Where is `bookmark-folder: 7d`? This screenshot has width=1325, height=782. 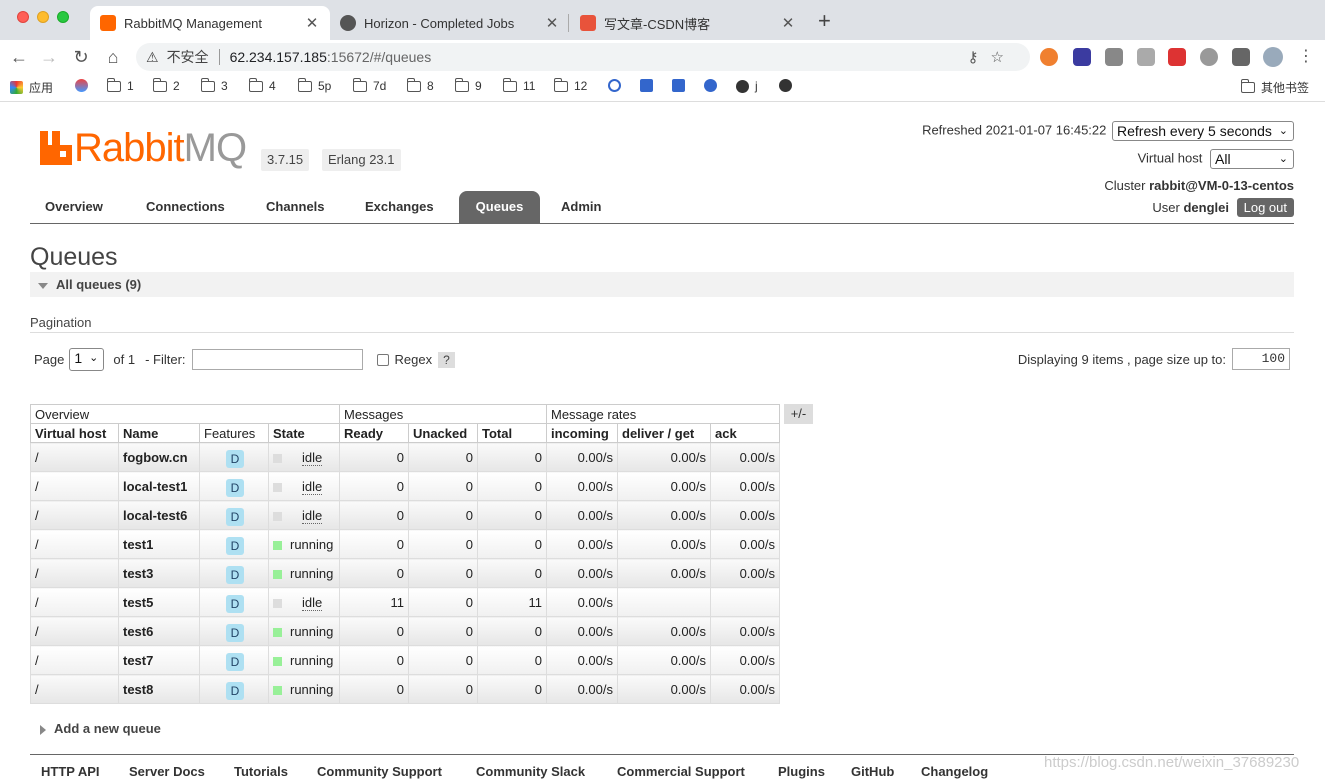
bookmark-folder: 7d is located at coordinates (369, 85).